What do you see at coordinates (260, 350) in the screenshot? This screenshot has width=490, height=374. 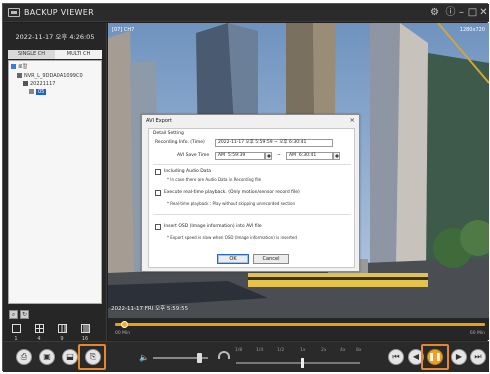 I see `speed-tick: 1/4` at bounding box center [260, 350].